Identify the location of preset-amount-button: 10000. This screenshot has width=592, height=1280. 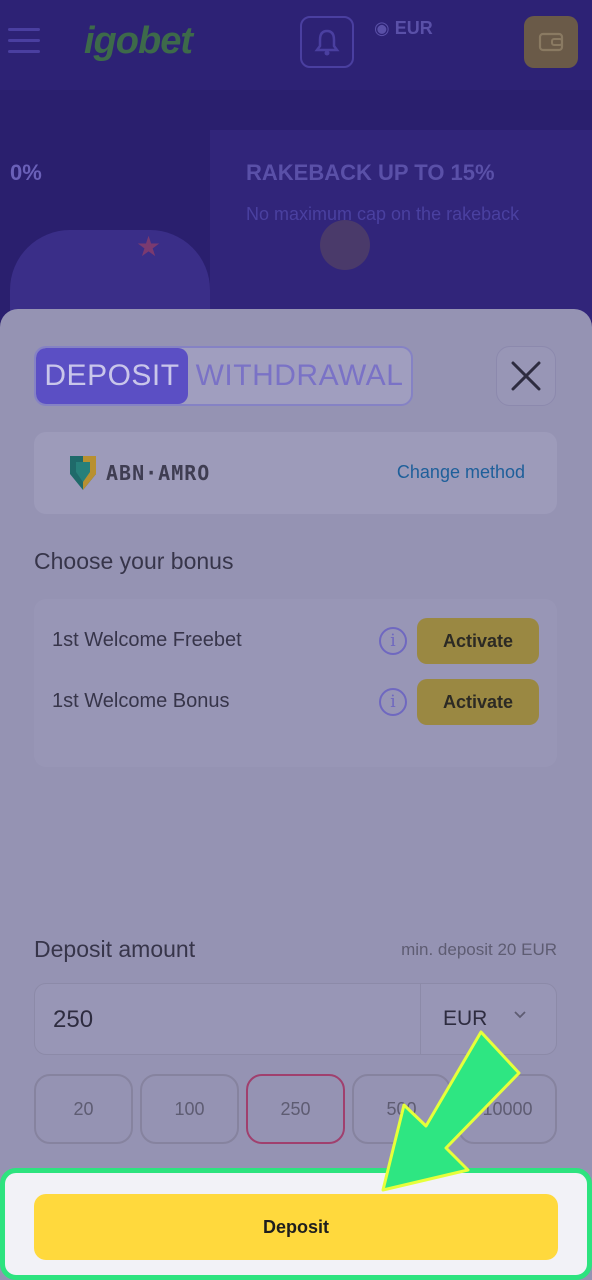
(507, 1109).